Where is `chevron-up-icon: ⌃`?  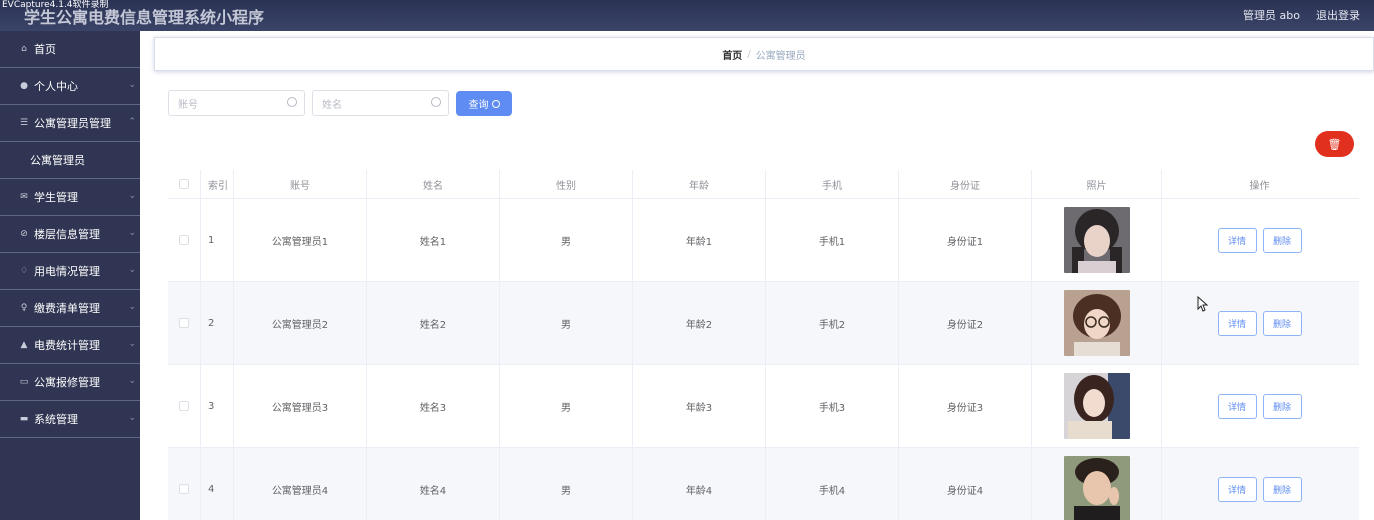
chevron-up-icon: ⌃ is located at coordinates (132, 122).